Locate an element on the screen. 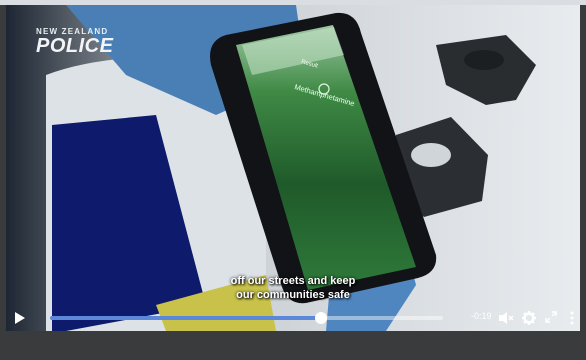  page-below-player is located at coordinates (293, 345).